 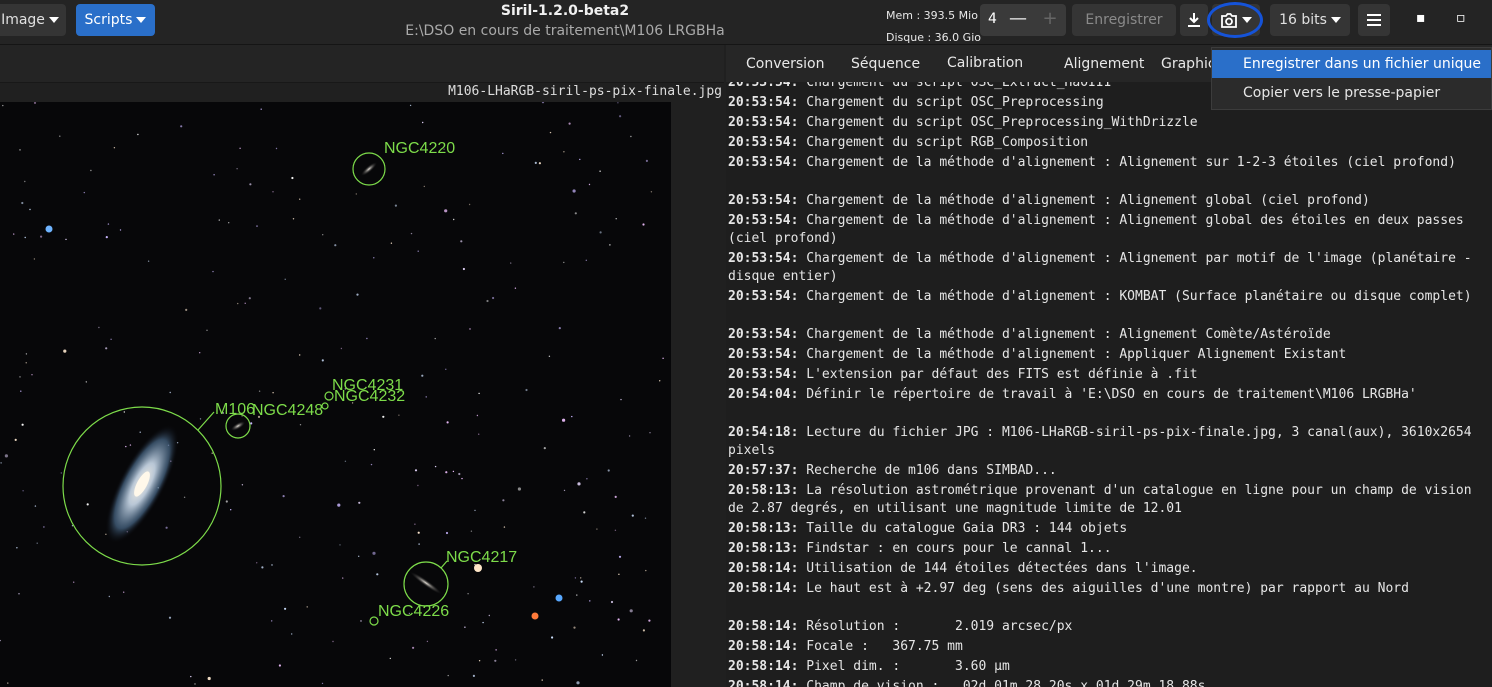 What do you see at coordinates (880, 646) in the screenshot?
I see `log-message: Focale : 367.75 mm` at bounding box center [880, 646].